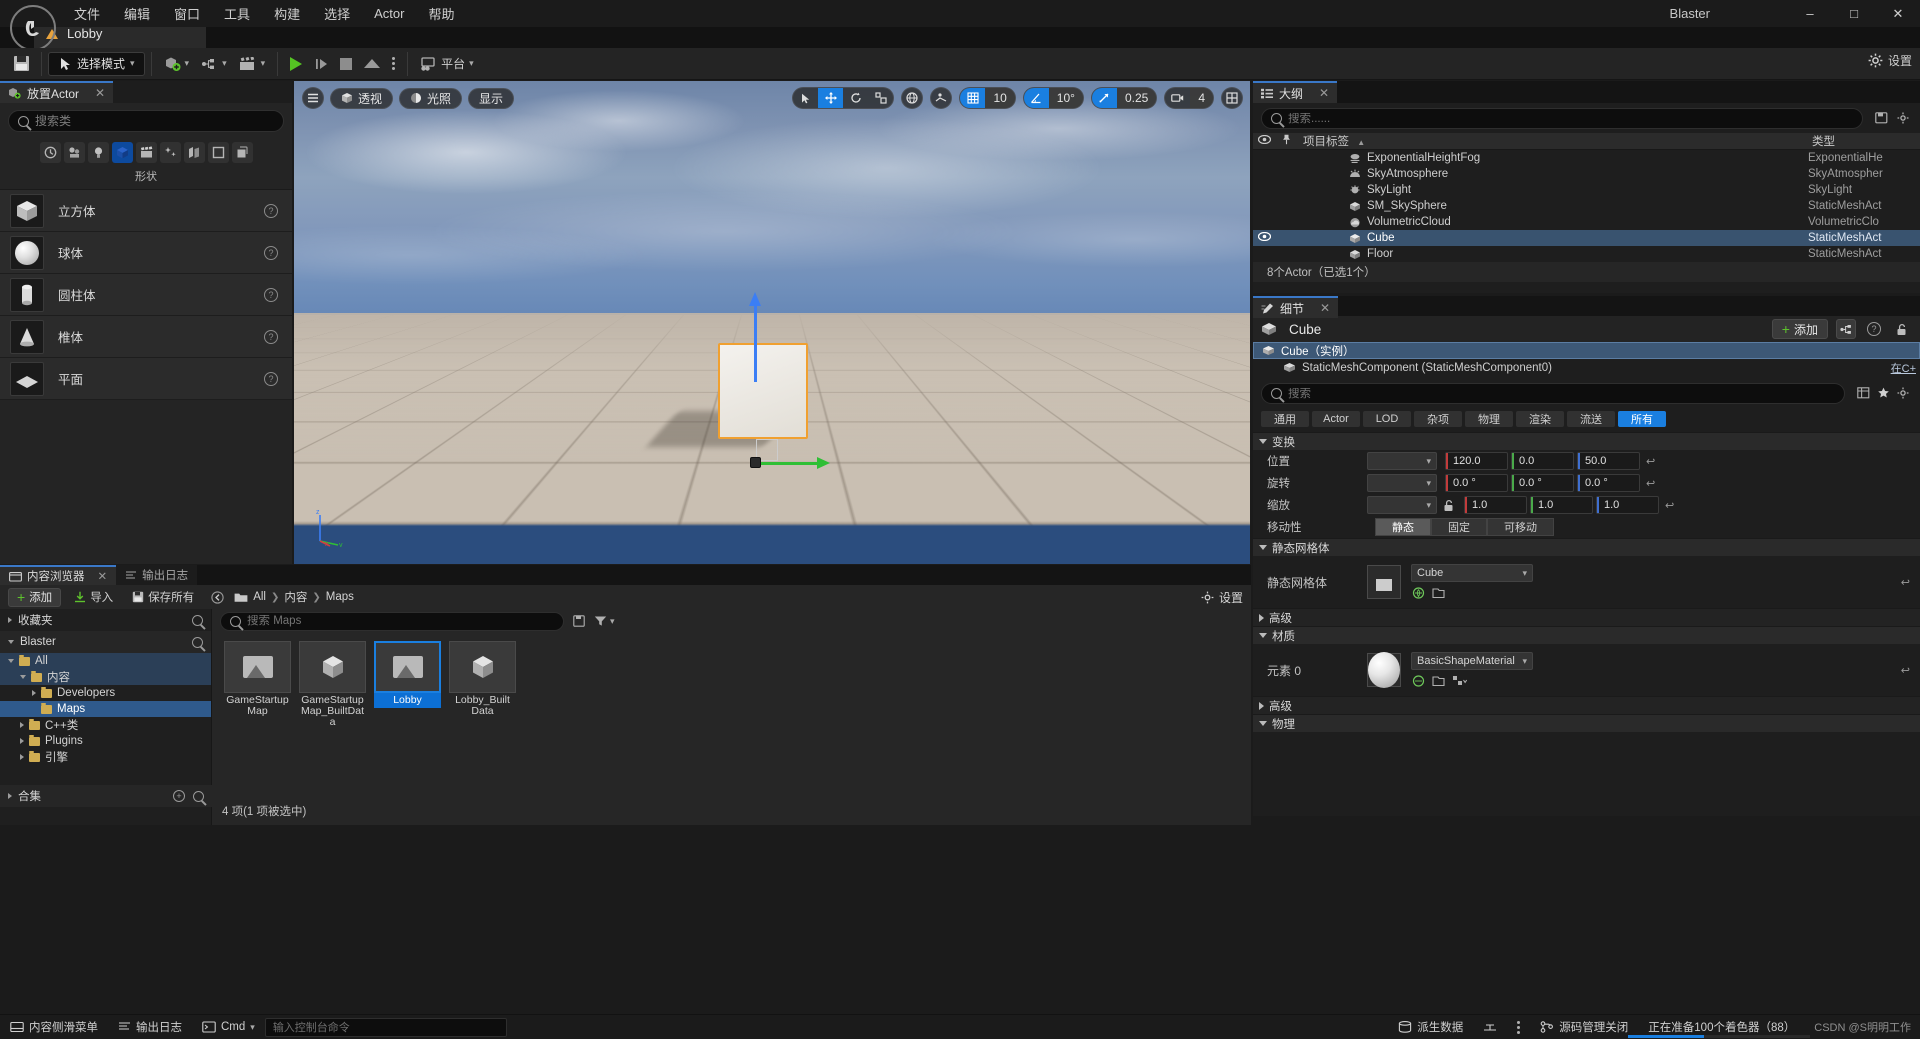 This screenshot has height=1039, width=1920. Describe the element at coordinates (1864, 141) in the screenshot. I see `column-header-type: 类型` at that location.